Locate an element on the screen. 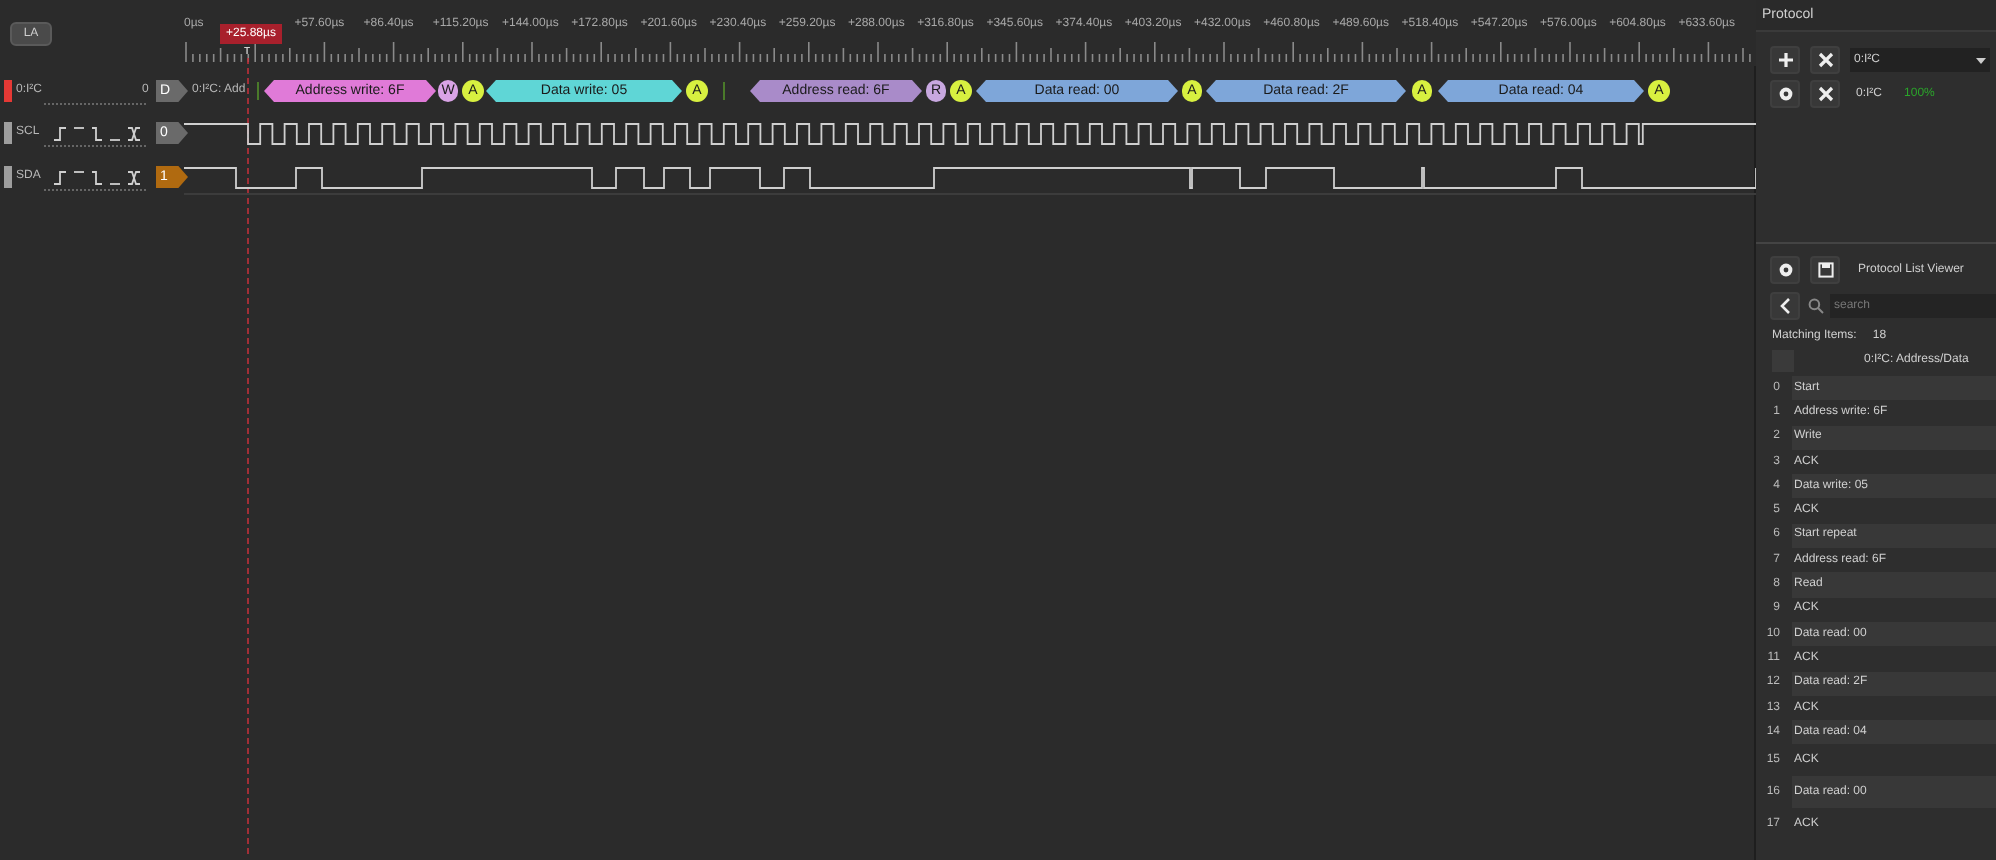 The height and width of the screenshot is (860, 1996). chevron-left-icon is located at coordinates (1785, 306).